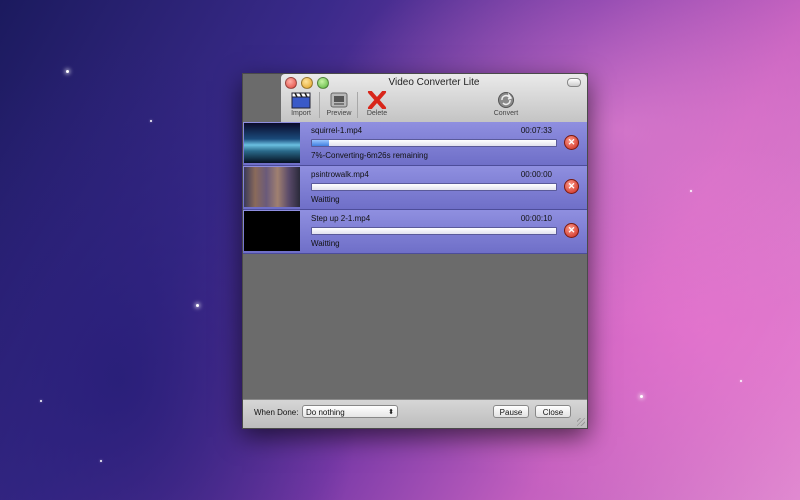 The width and height of the screenshot is (800, 500). What do you see at coordinates (391, 412) in the screenshot?
I see `updown-arrows-icon: ⬍` at bounding box center [391, 412].